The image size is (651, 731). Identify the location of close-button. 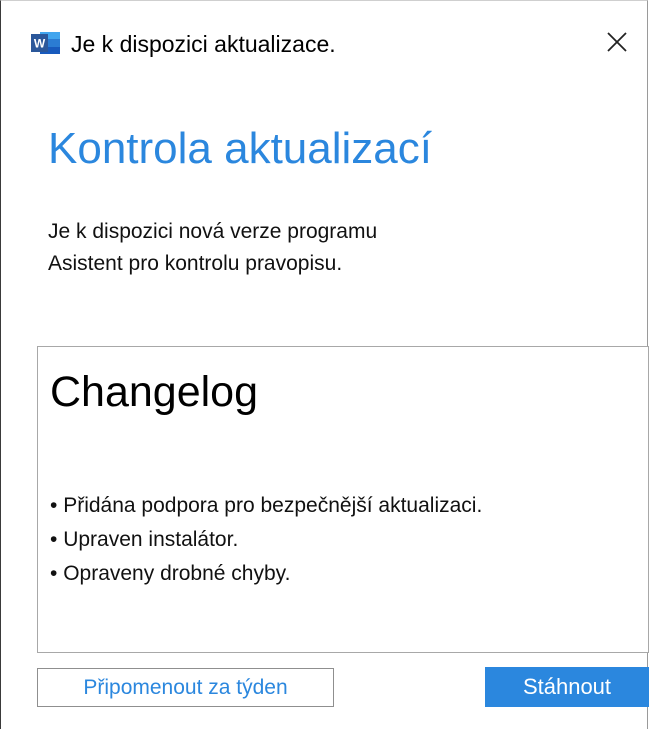
(617, 42).